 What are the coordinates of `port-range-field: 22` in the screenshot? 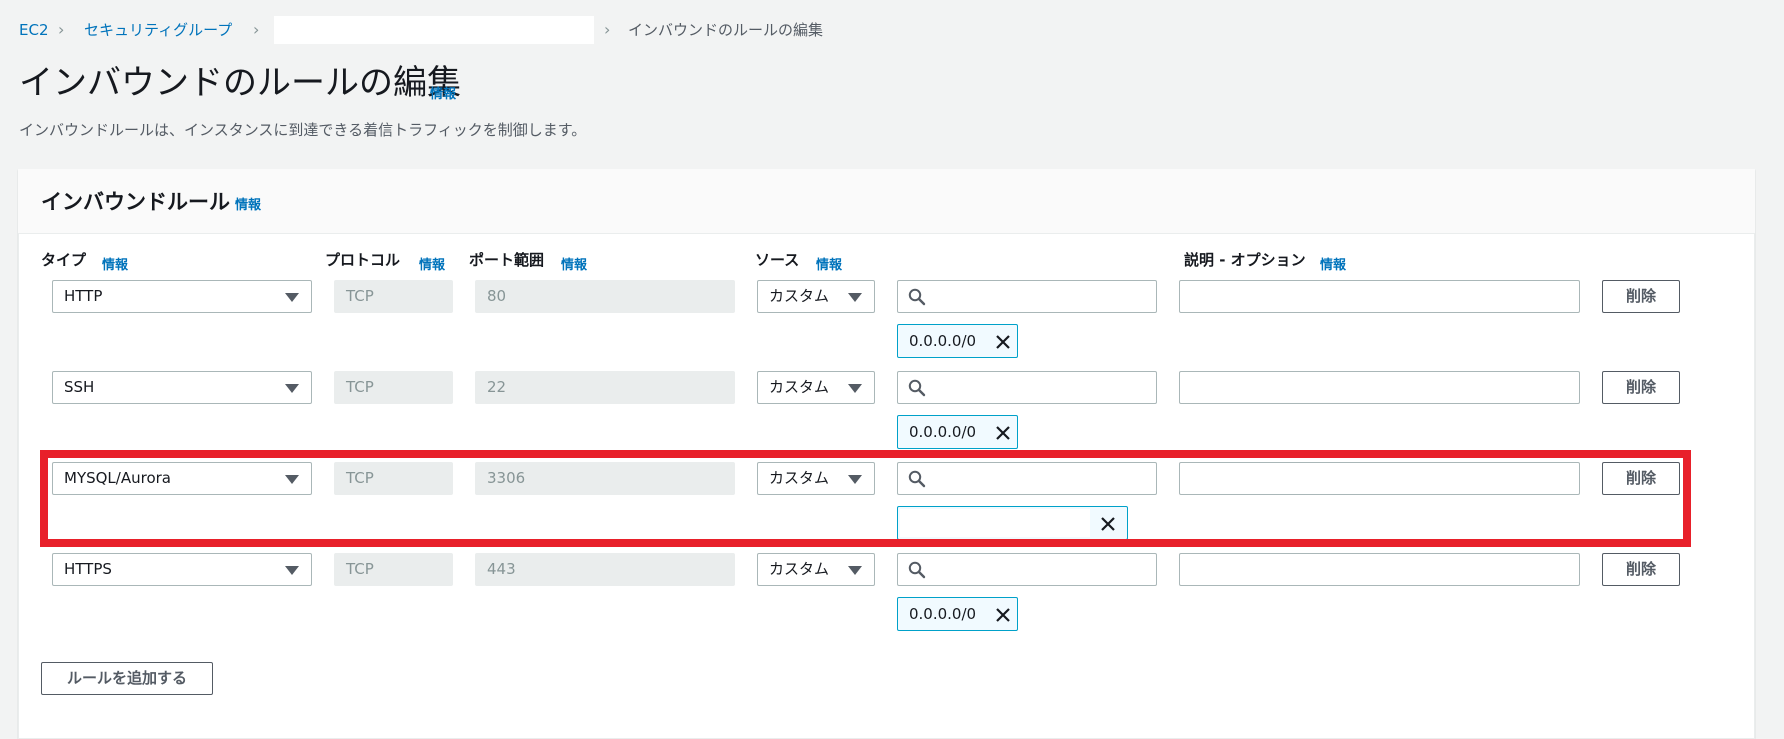 It's located at (605, 387).